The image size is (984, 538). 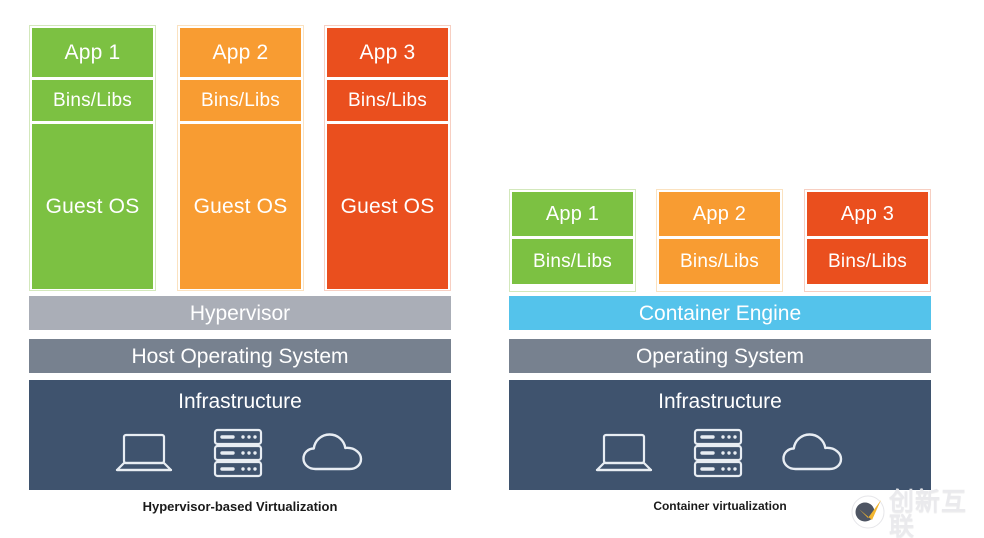 I want to click on watermark: 创新互联, so click(x=917, y=513).